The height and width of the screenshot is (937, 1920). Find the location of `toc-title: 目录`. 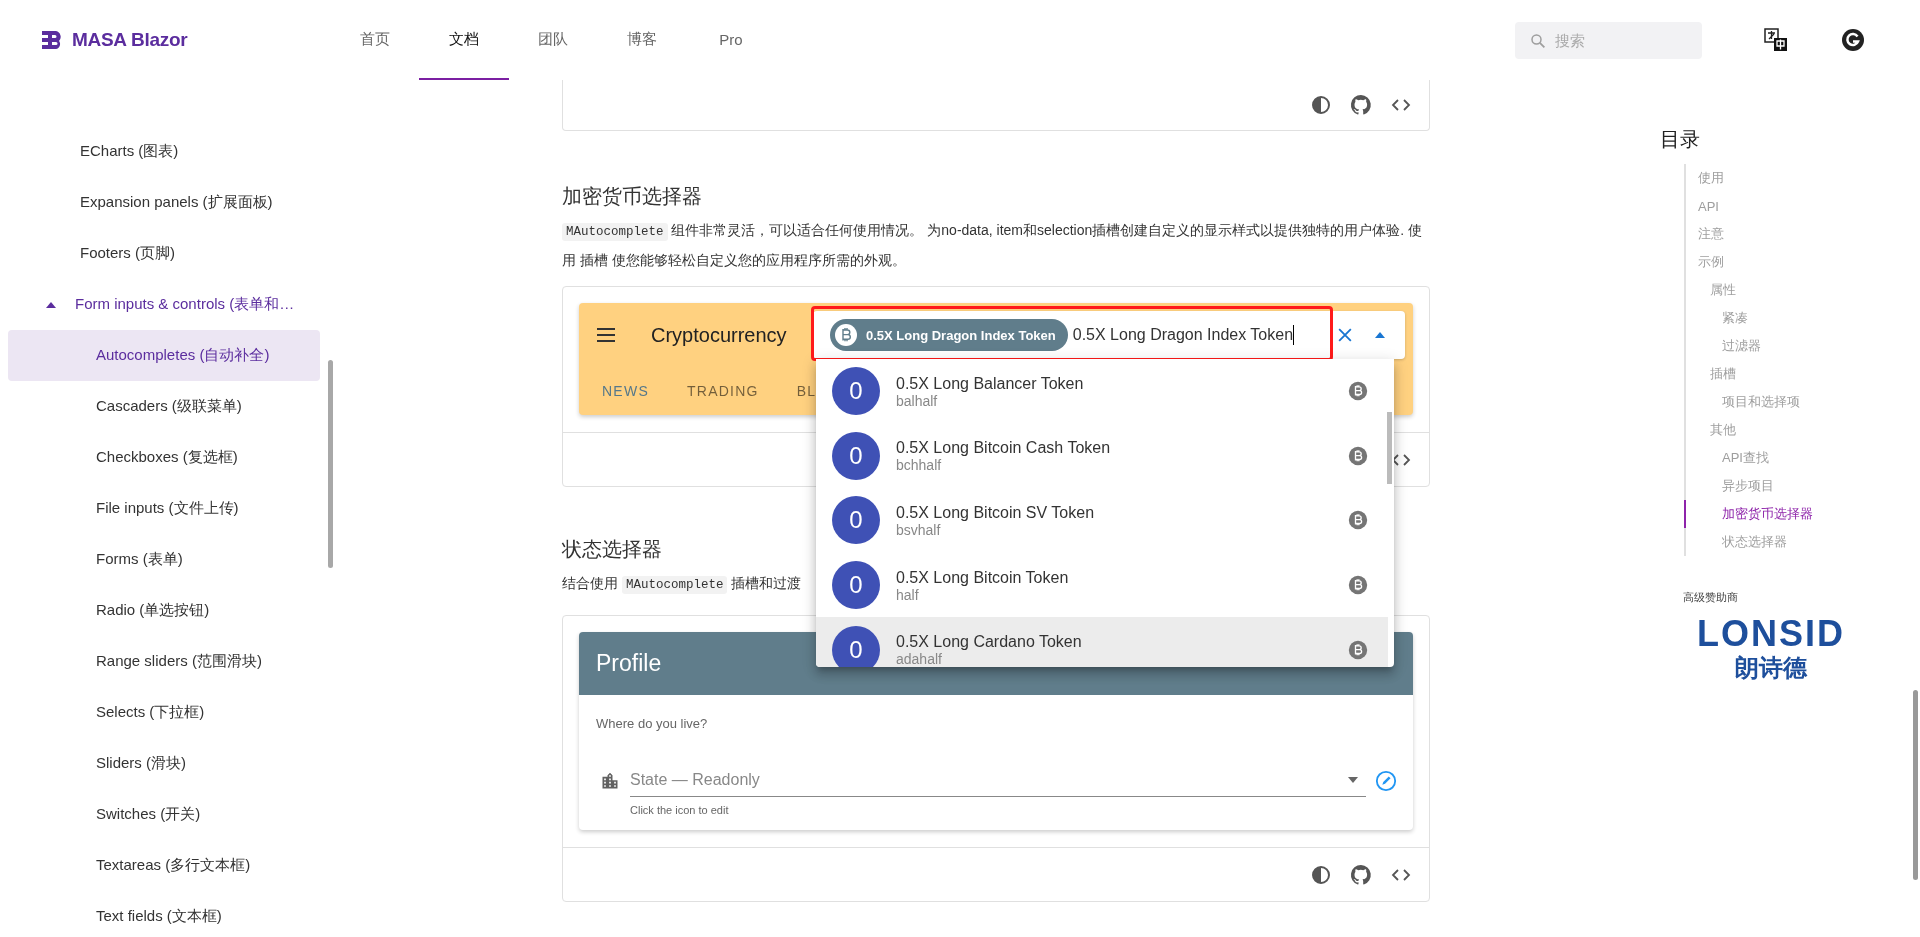

toc-title: 目录 is located at coordinates (1680, 139).